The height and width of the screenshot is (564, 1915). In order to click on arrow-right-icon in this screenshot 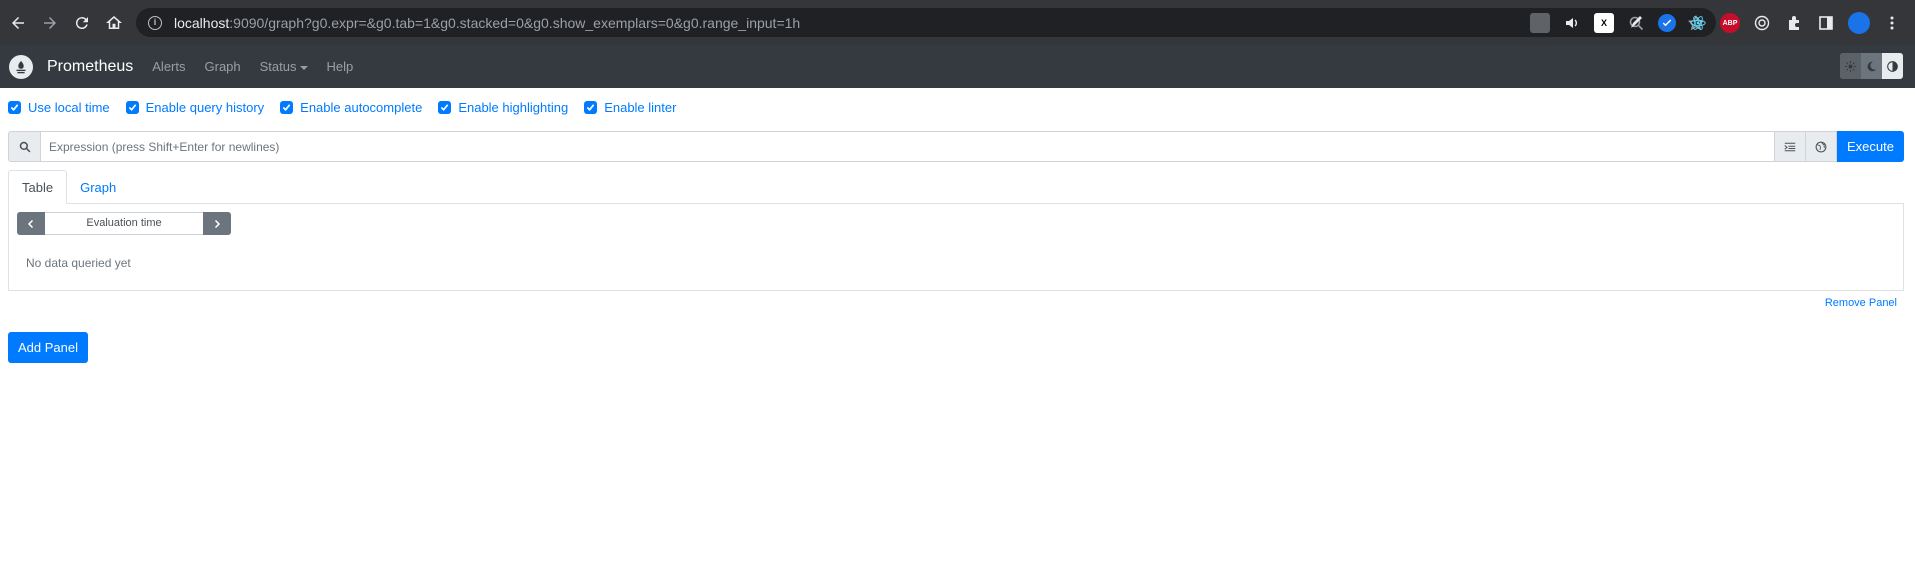, I will do `click(50, 22)`.